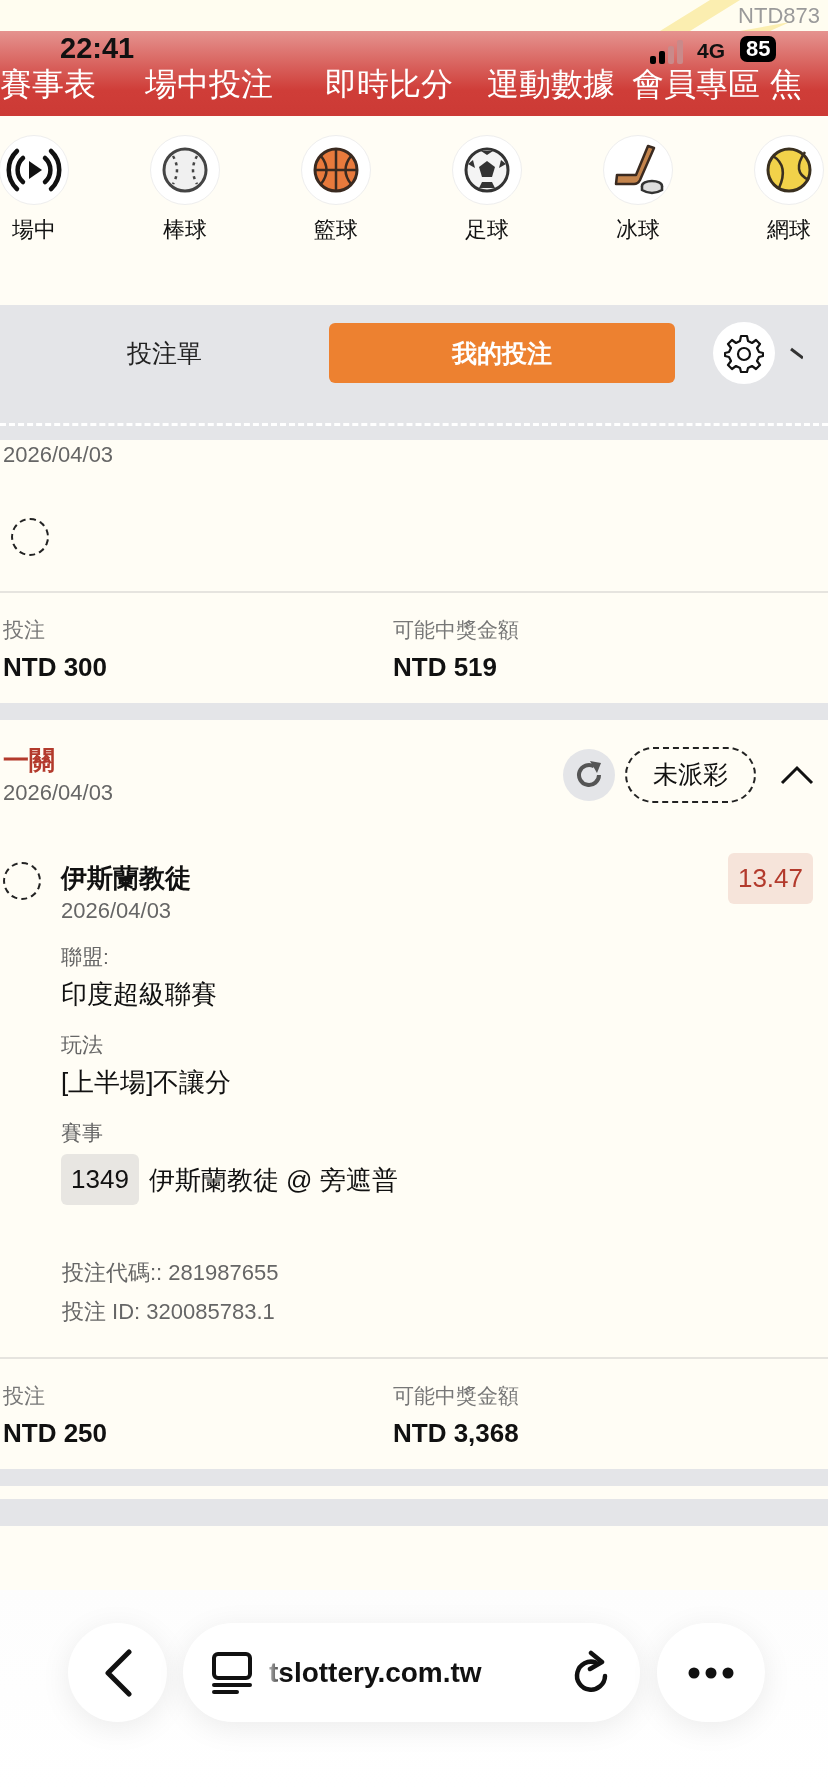  Describe the element at coordinates (589, 775) in the screenshot. I see `refresh-button` at that location.